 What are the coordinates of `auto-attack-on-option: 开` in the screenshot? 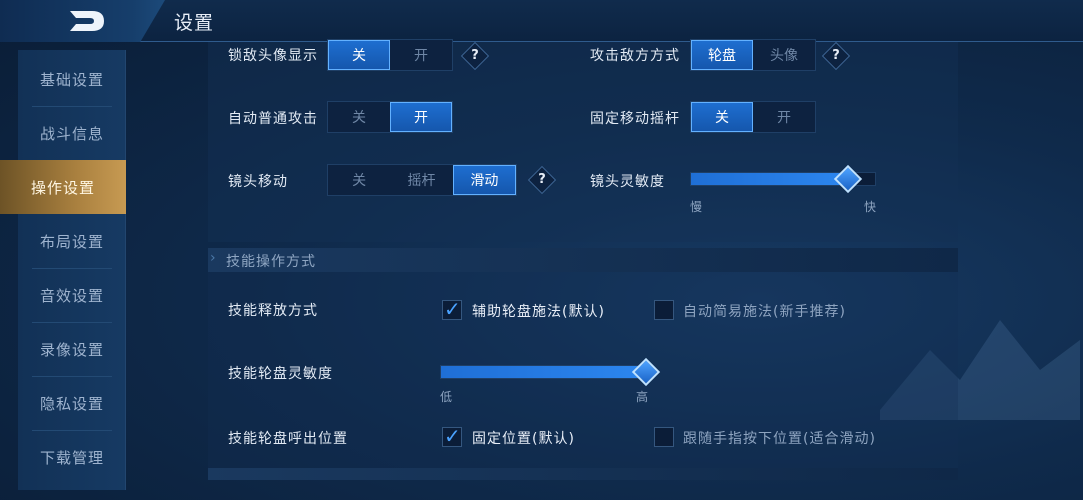 It's located at (420, 117).